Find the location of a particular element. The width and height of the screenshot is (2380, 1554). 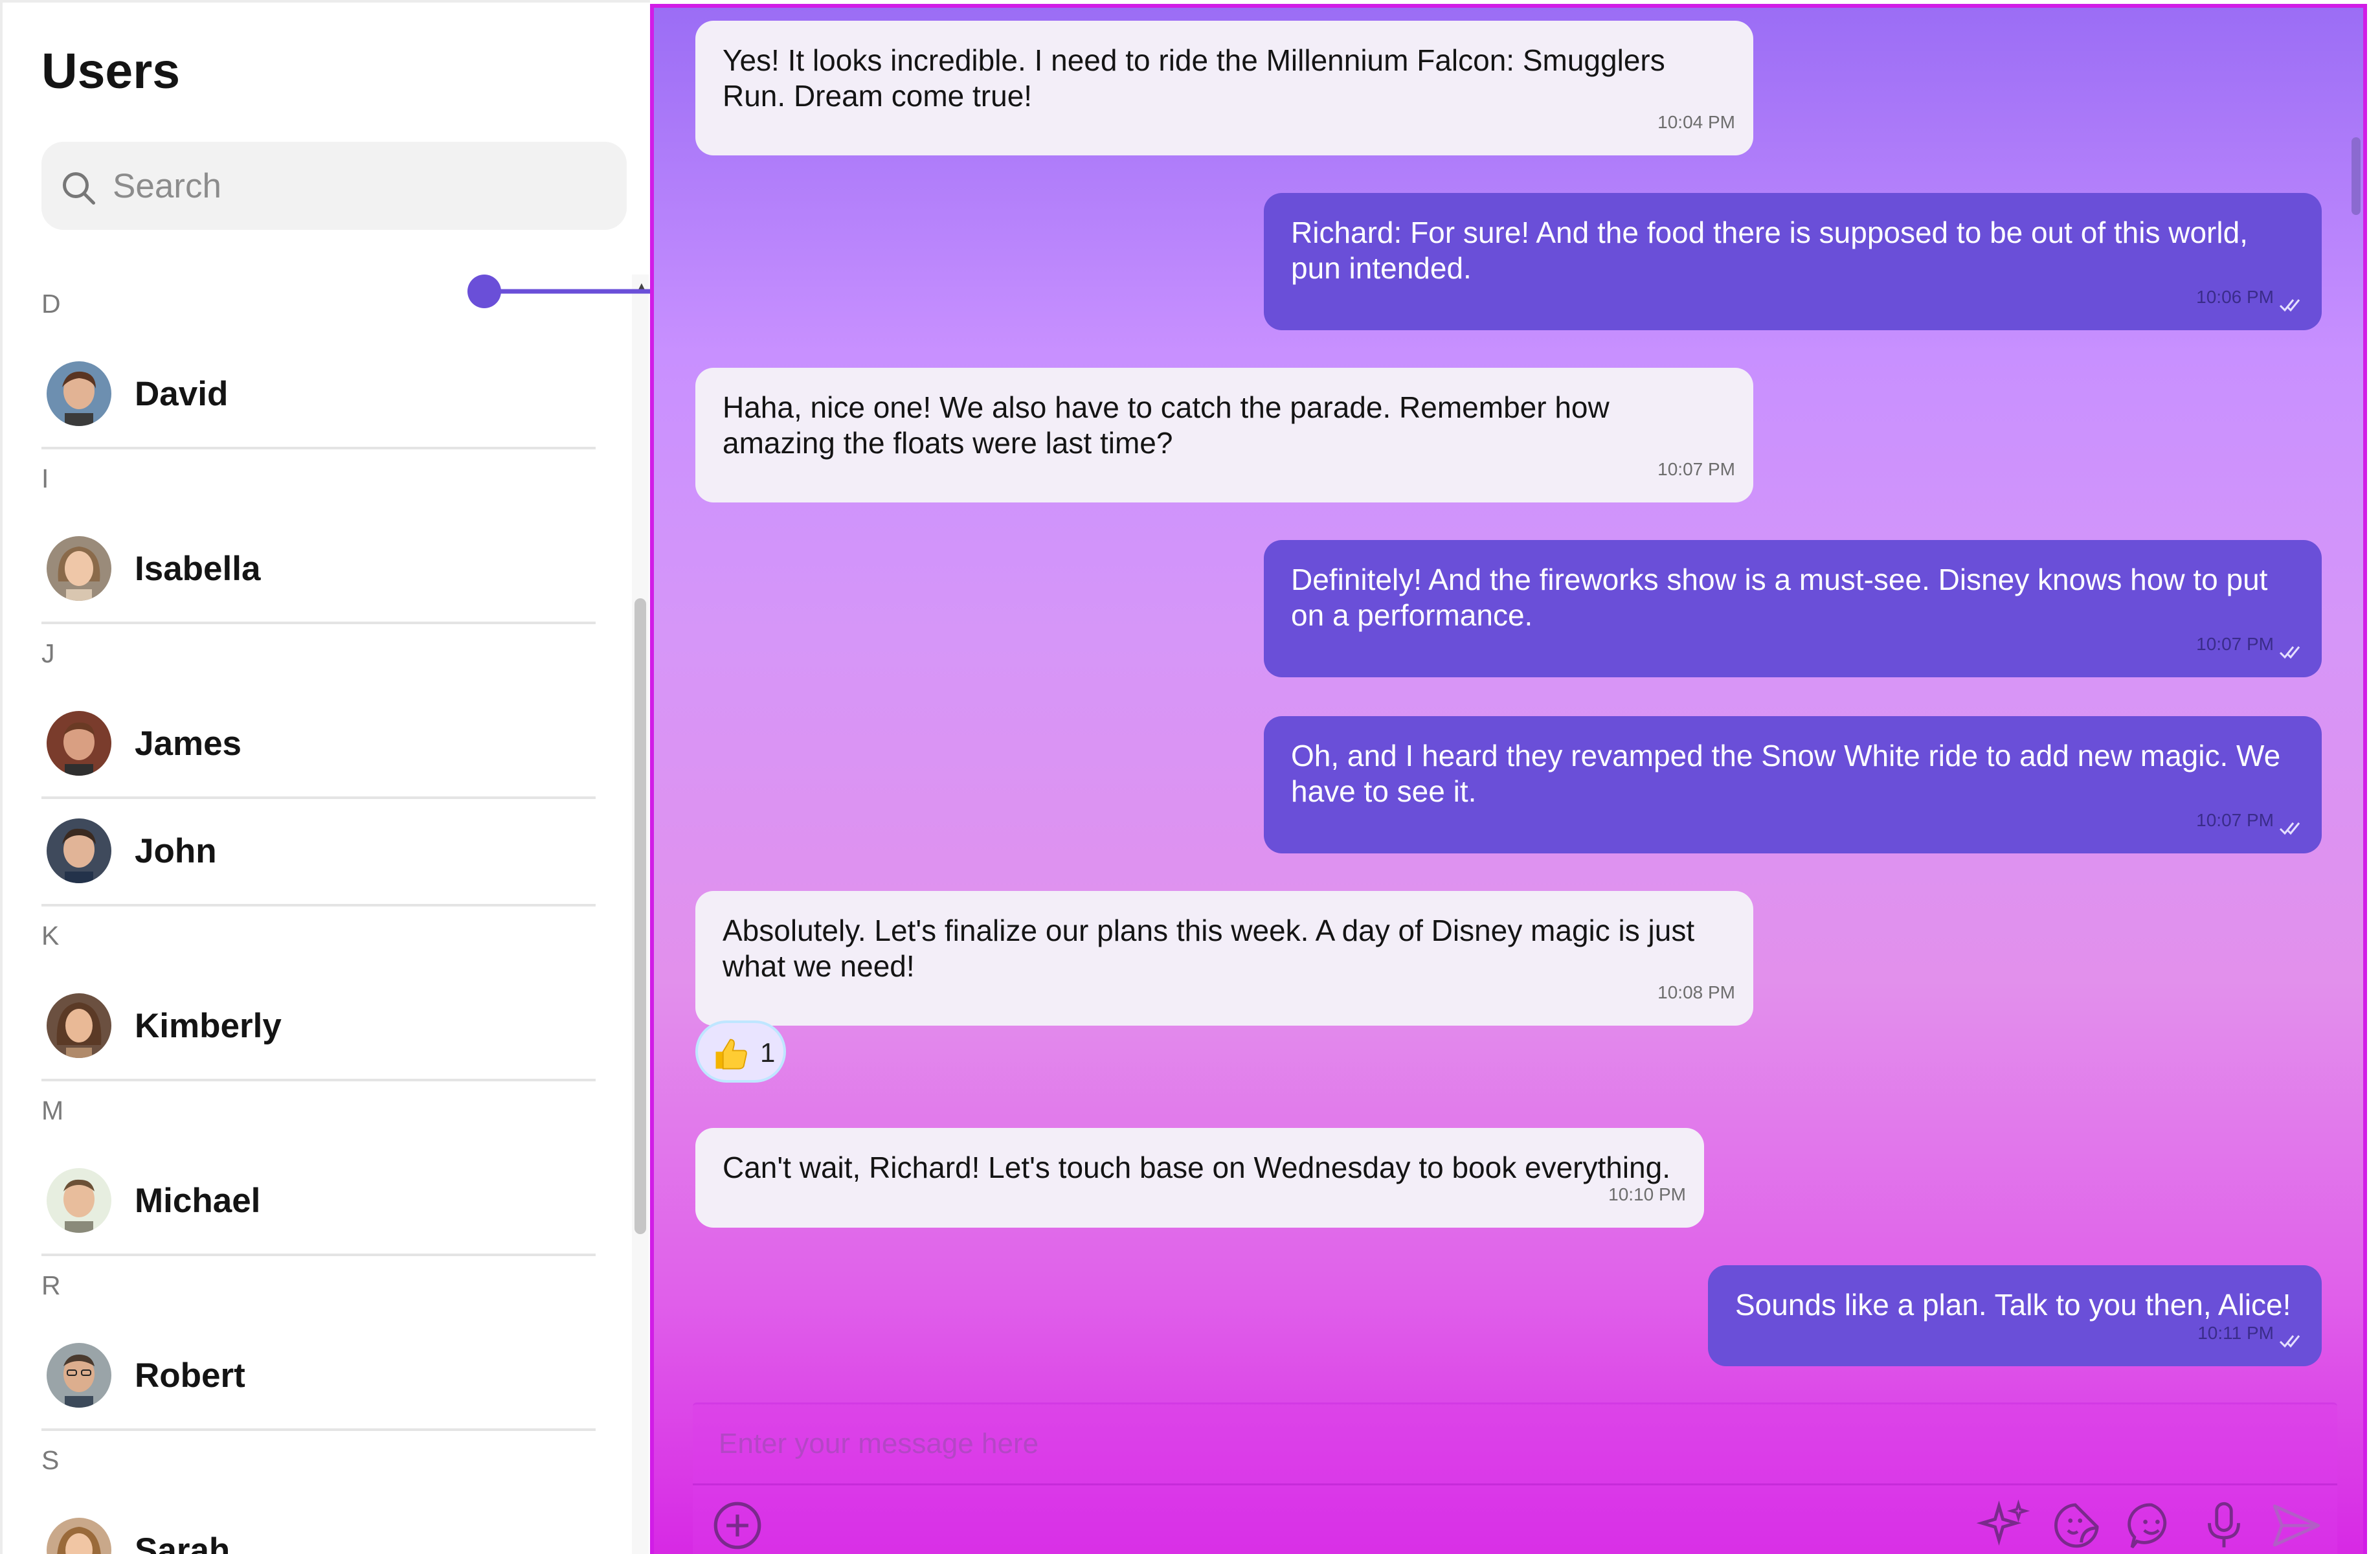

user-list-scrollbar: ▲ ▼ is located at coordinates (641, 914).